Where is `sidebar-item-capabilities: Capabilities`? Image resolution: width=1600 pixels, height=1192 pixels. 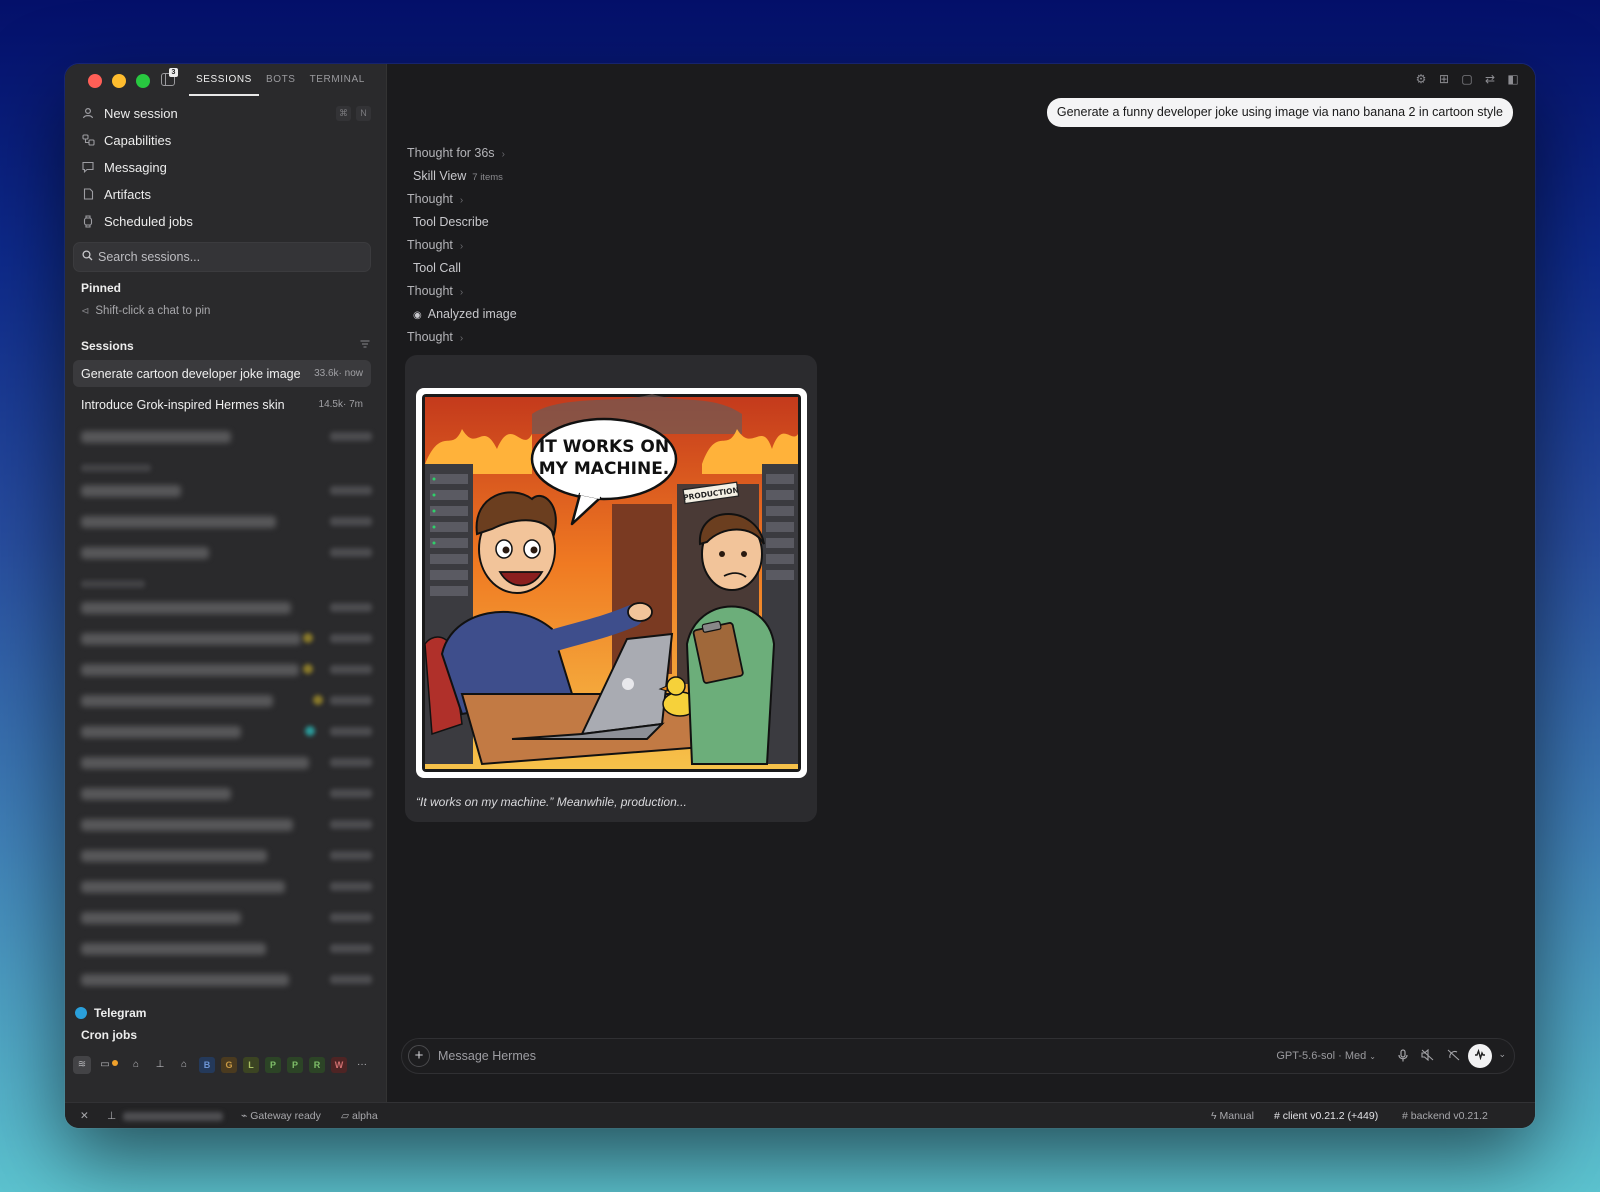 sidebar-item-capabilities: Capabilities is located at coordinates (226, 140).